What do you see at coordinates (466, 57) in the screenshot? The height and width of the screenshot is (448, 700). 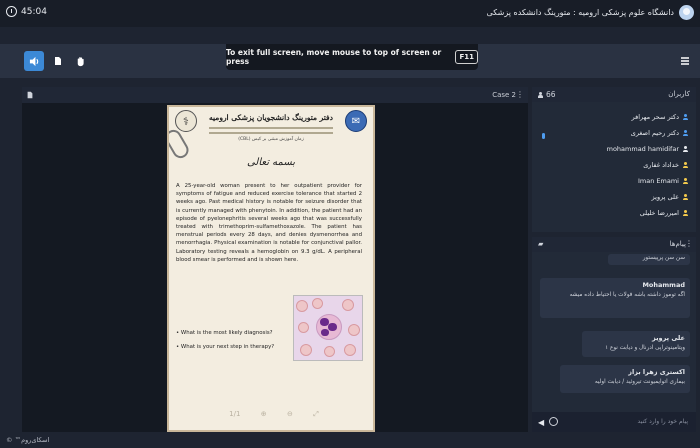 I see `f11-key: F11` at bounding box center [466, 57].